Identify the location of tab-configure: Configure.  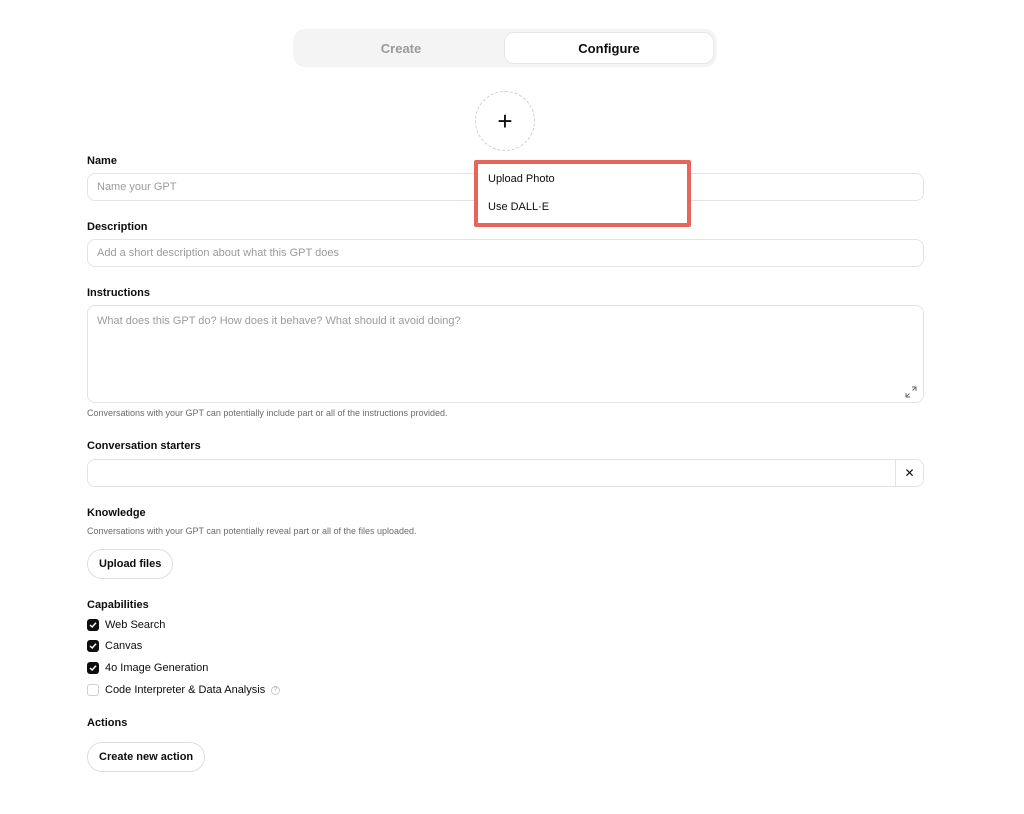
(609, 48).